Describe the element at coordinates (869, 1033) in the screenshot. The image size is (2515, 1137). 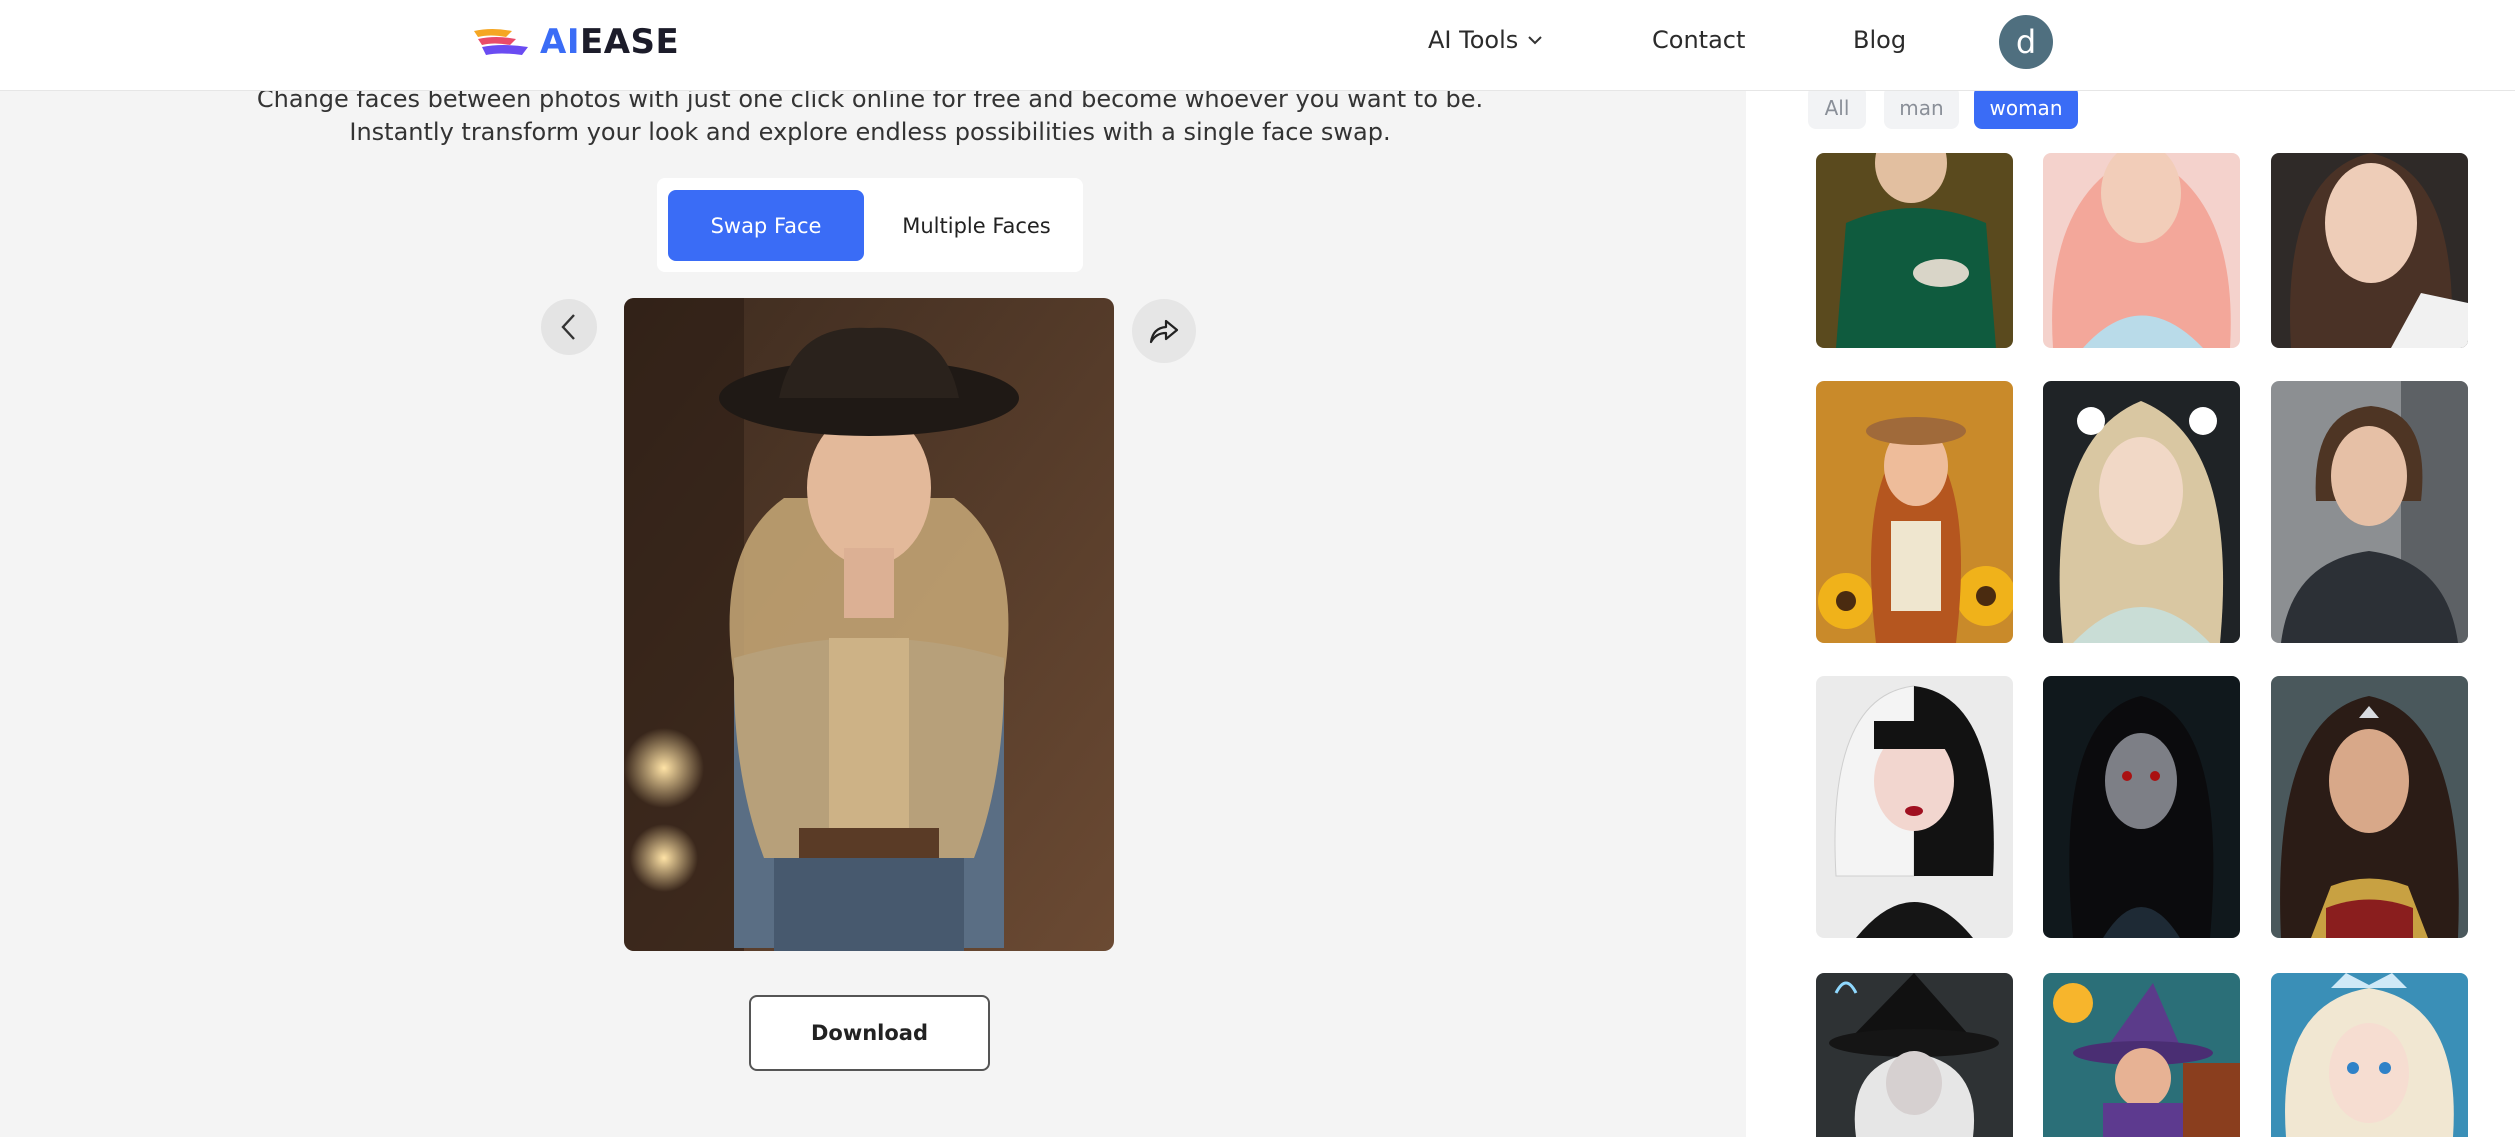
I see `download-button: Download` at that location.